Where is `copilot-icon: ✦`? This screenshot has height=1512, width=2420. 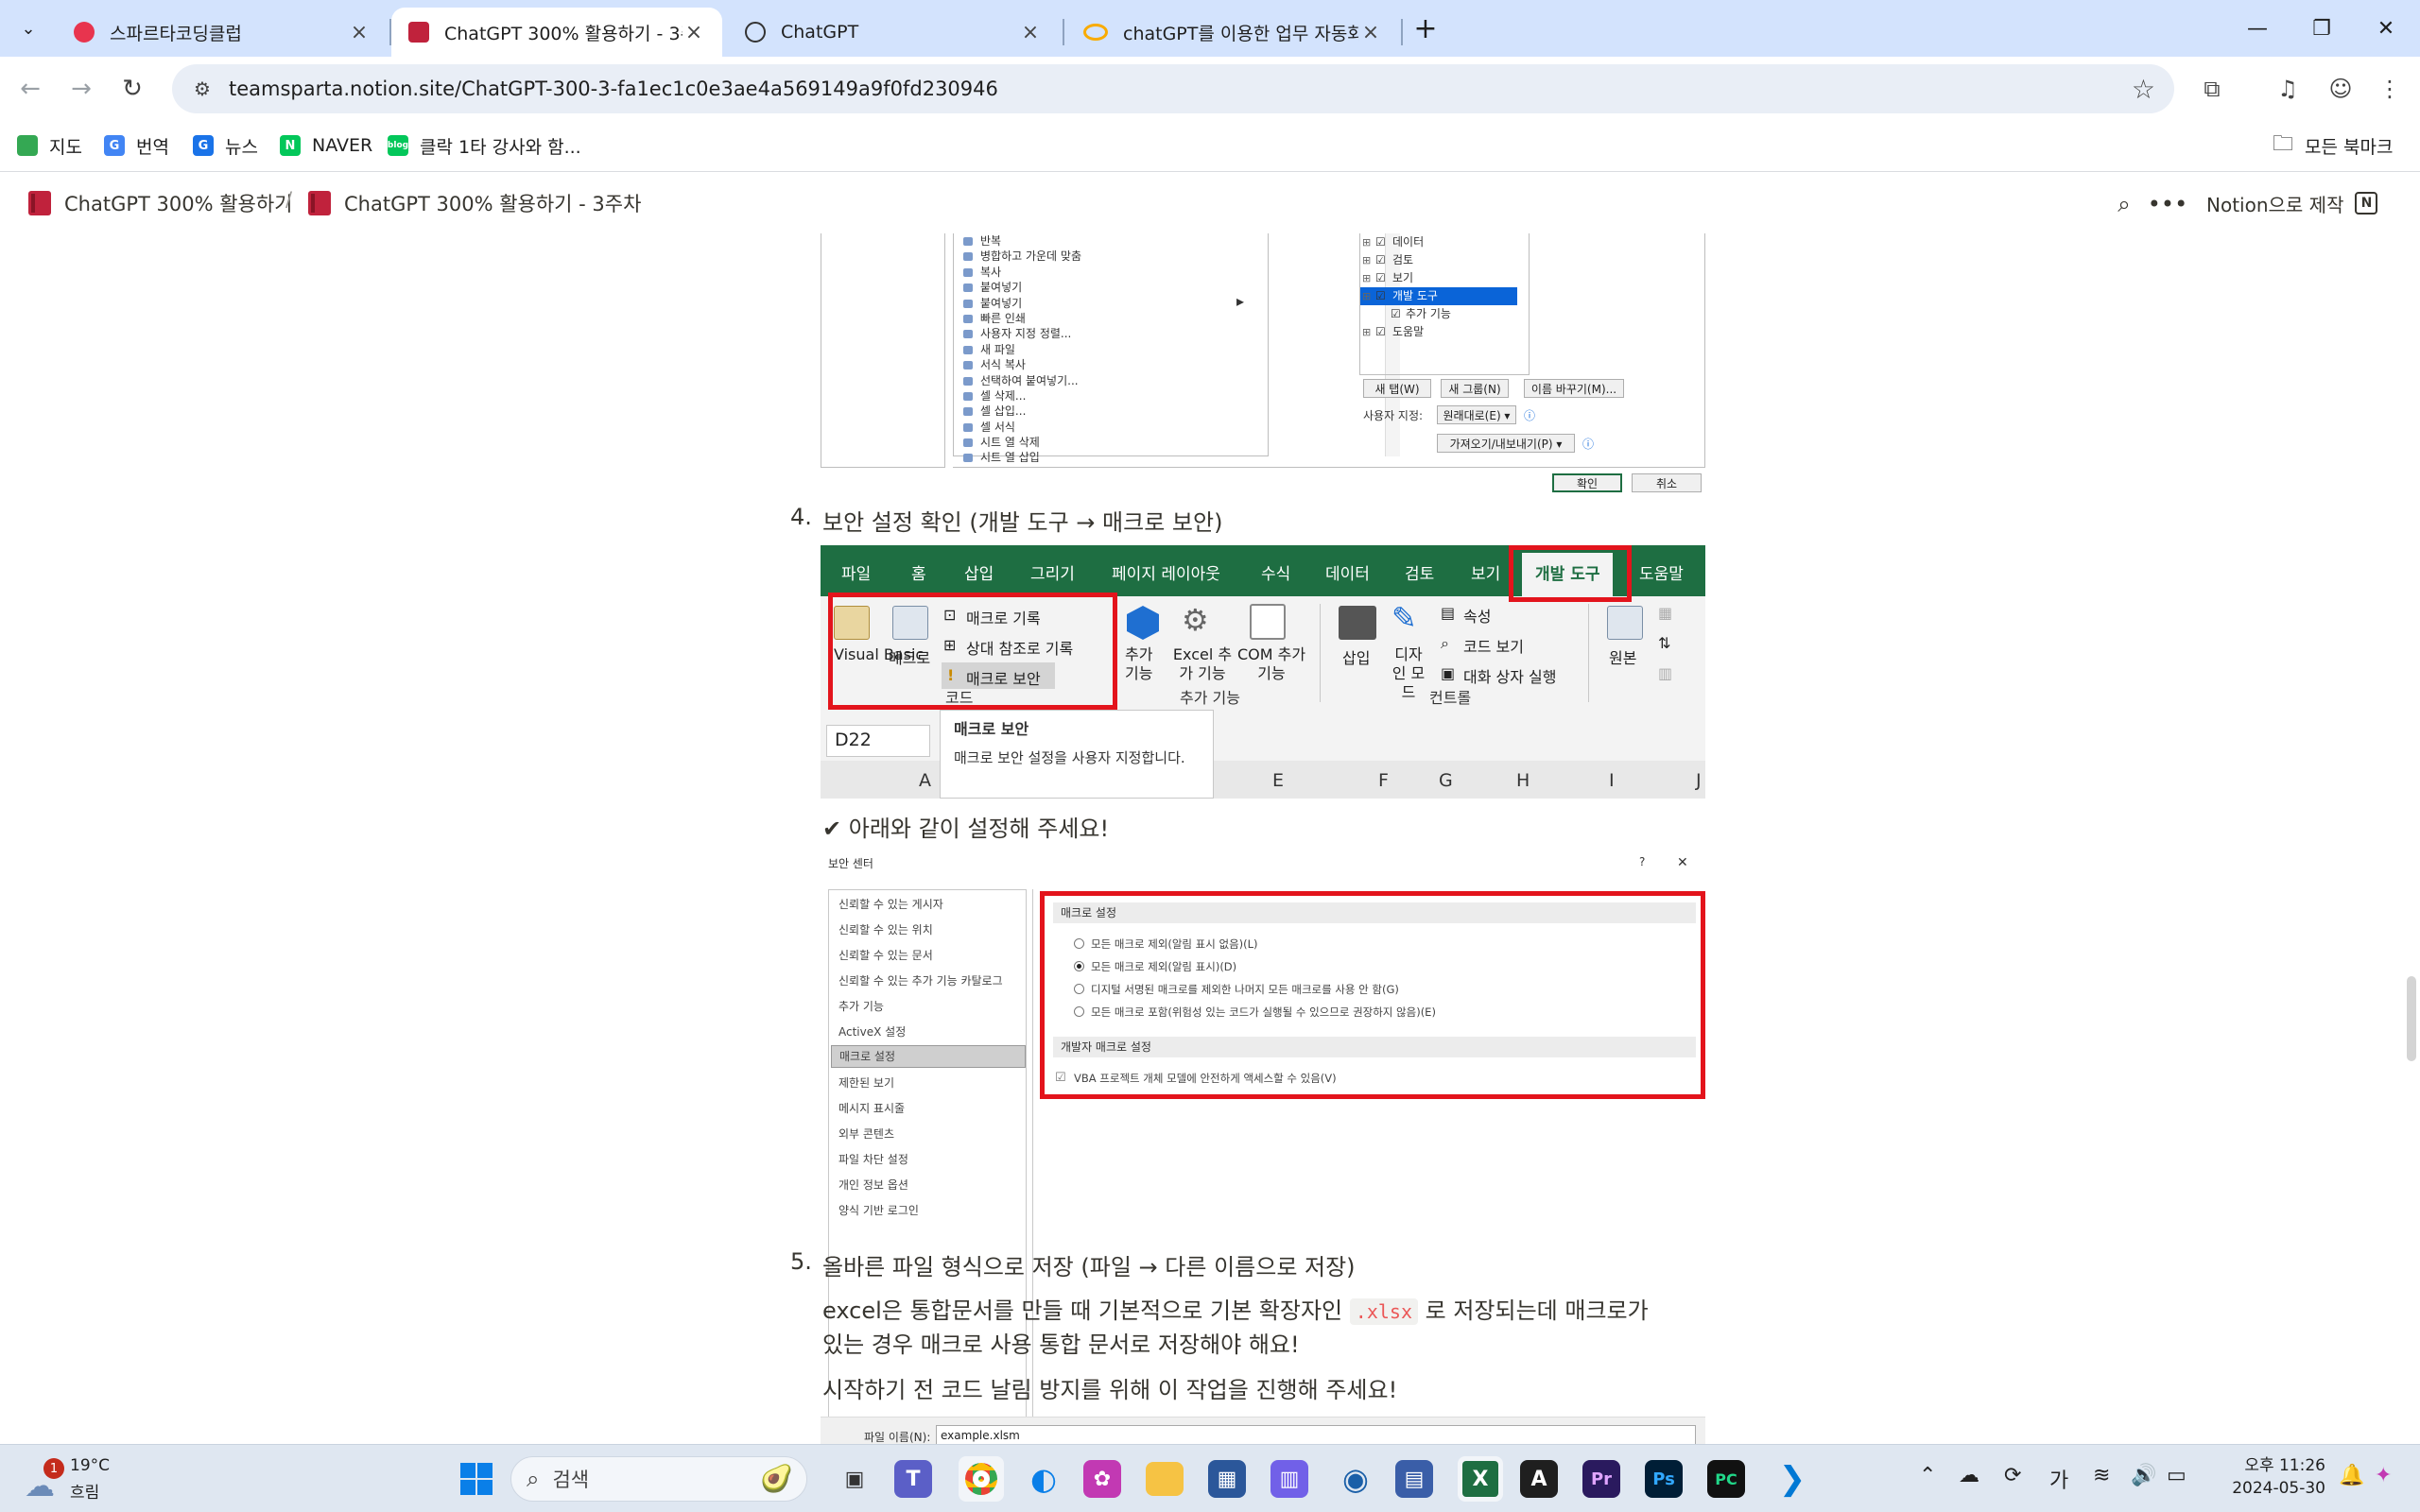 copilot-icon: ✦ is located at coordinates (2383, 1475).